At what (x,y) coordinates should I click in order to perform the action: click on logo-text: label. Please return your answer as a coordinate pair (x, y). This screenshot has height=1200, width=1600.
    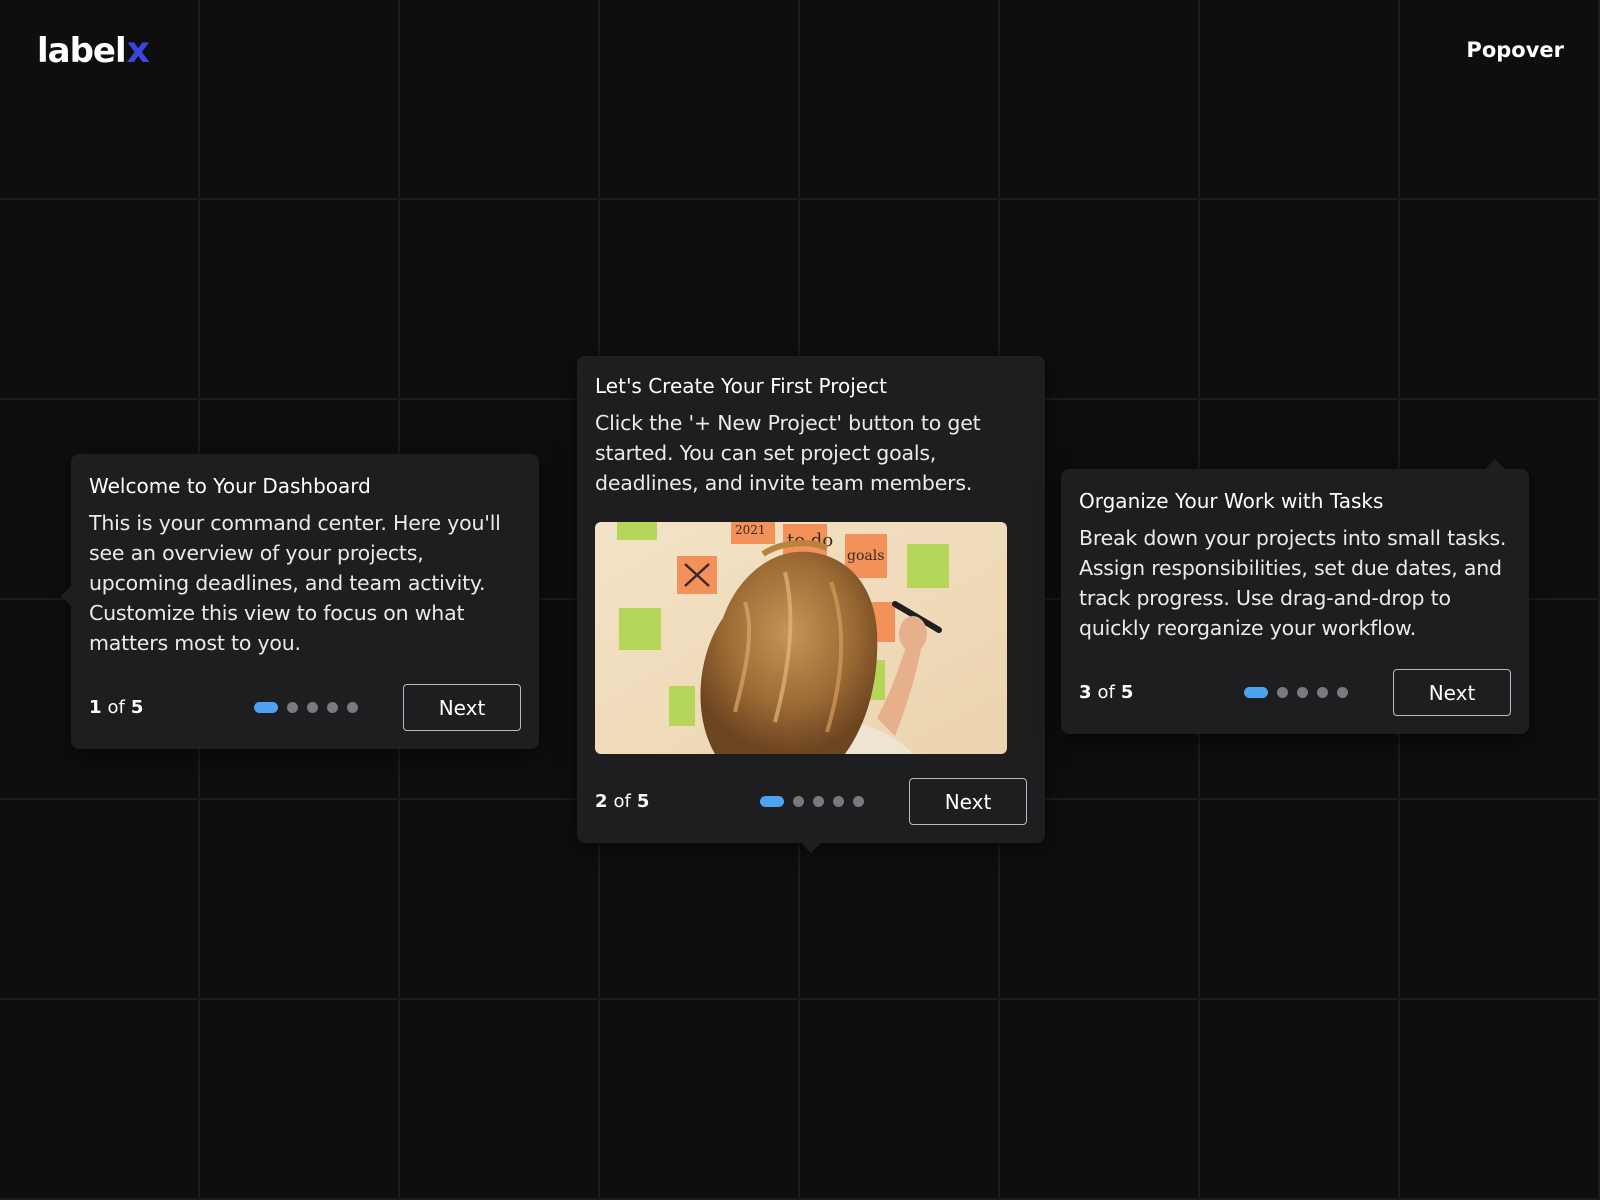
    Looking at the image, I should click on (82, 51).